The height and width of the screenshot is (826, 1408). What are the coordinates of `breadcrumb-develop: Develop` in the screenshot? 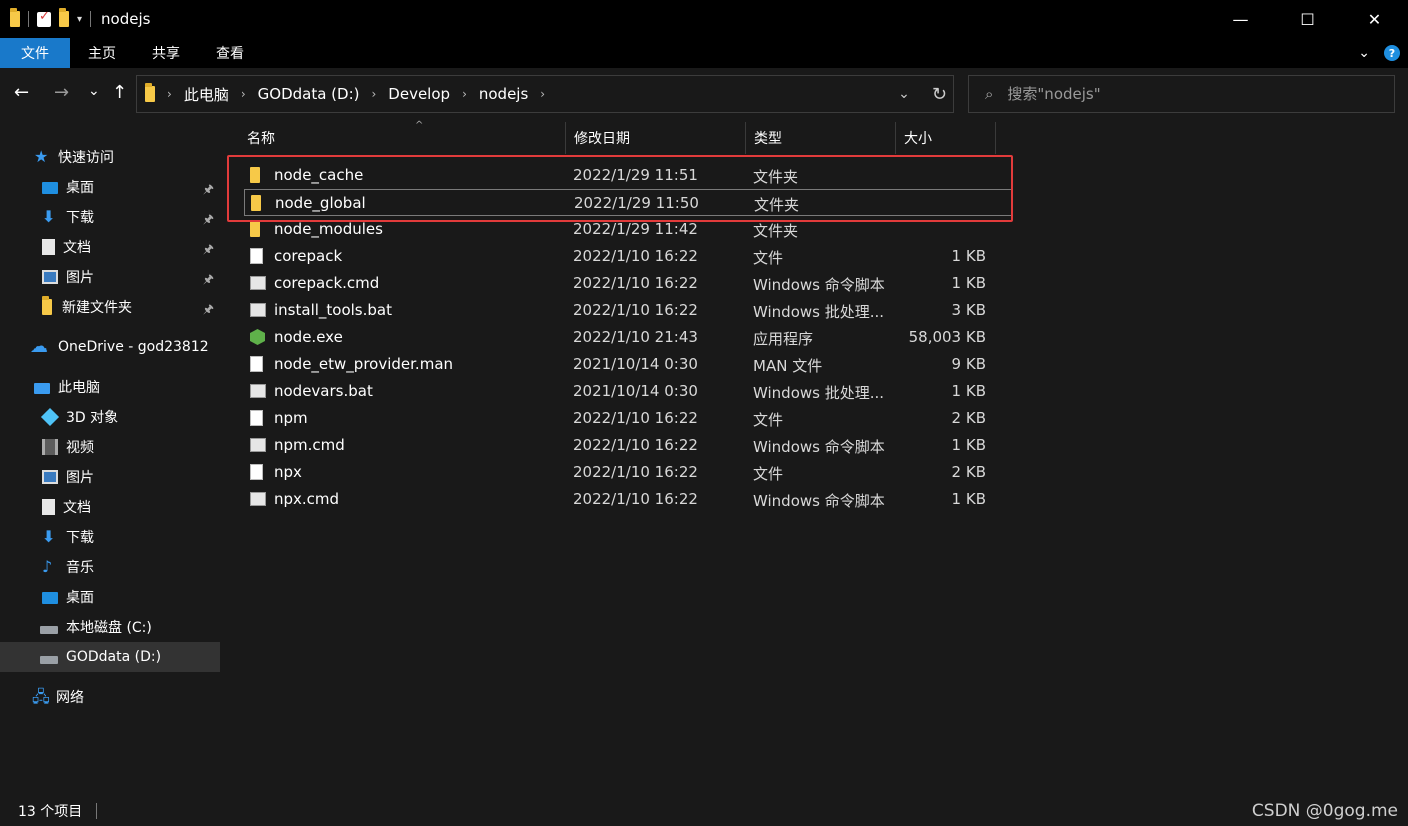 It's located at (419, 94).